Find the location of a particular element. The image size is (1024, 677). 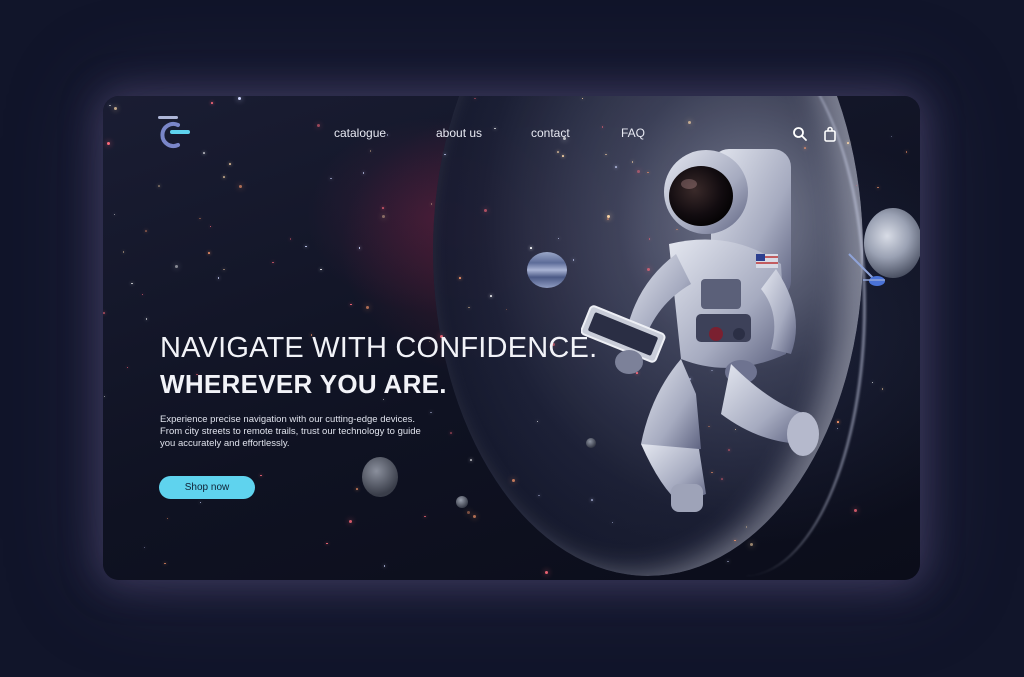

hero-headline-line2: WHEREVER YOU ARE. is located at coordinates (303, 384).